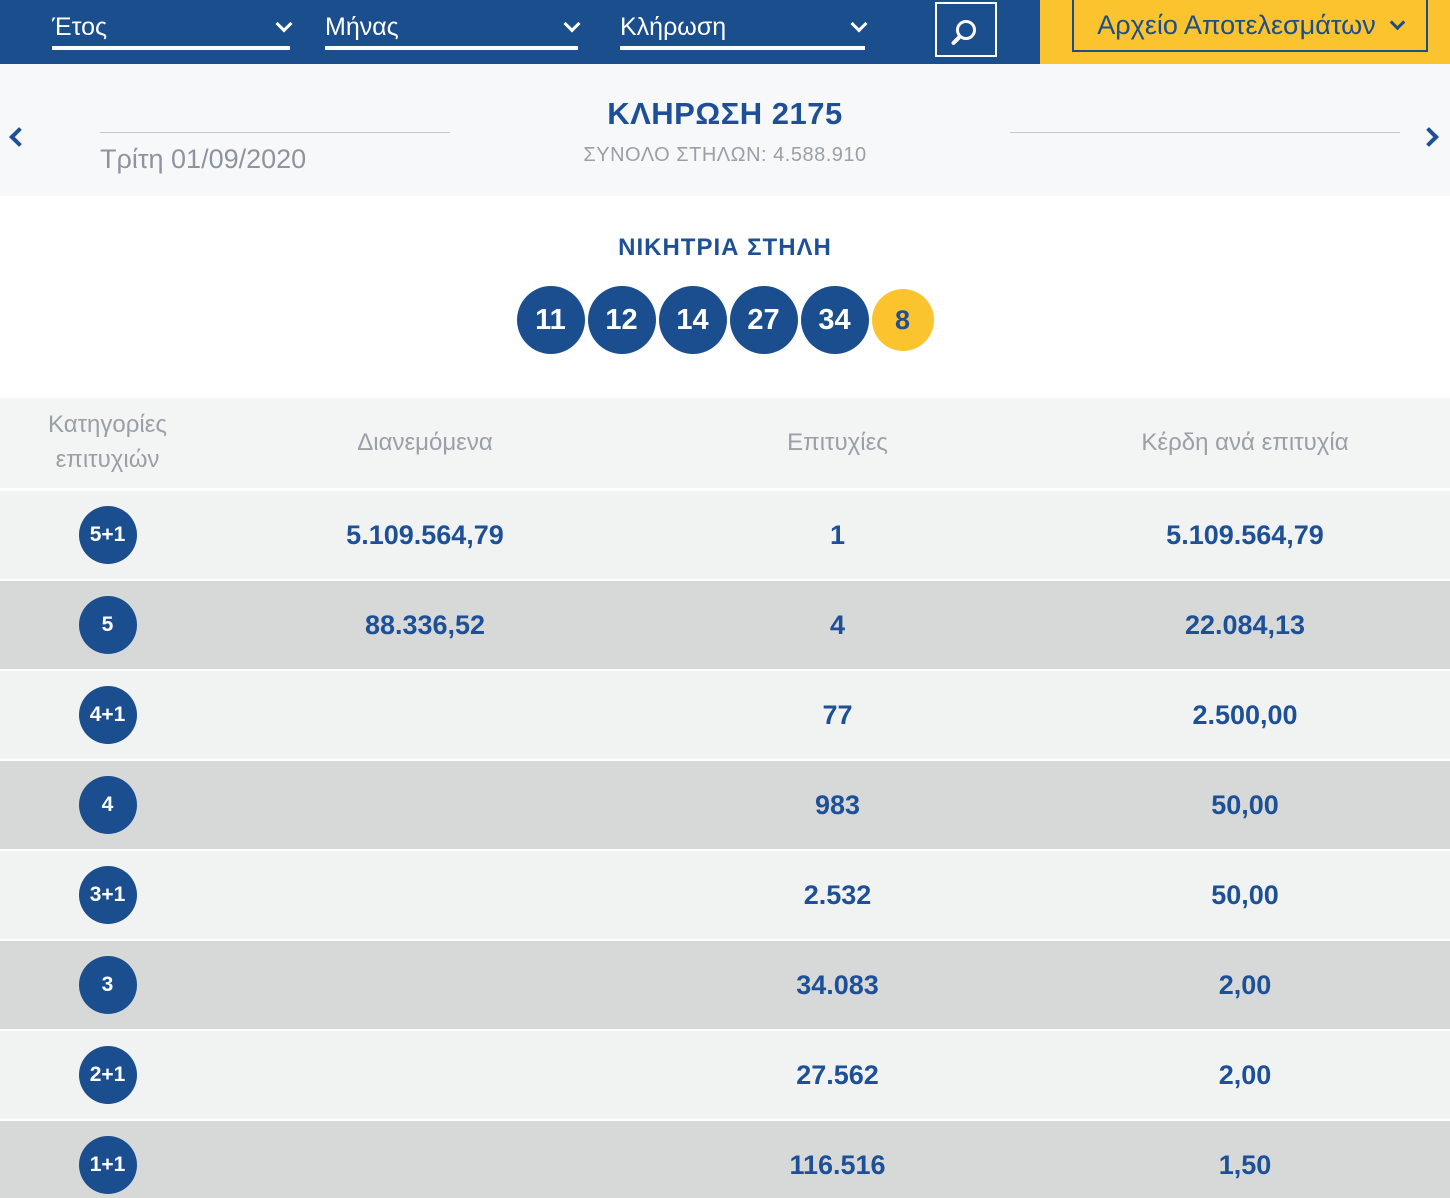 The width and height of the screenshot is (1450, 1198). Describe the element at coordinates (107, 715) in the screenshot. I see `category-badge: 4+1` at that location.